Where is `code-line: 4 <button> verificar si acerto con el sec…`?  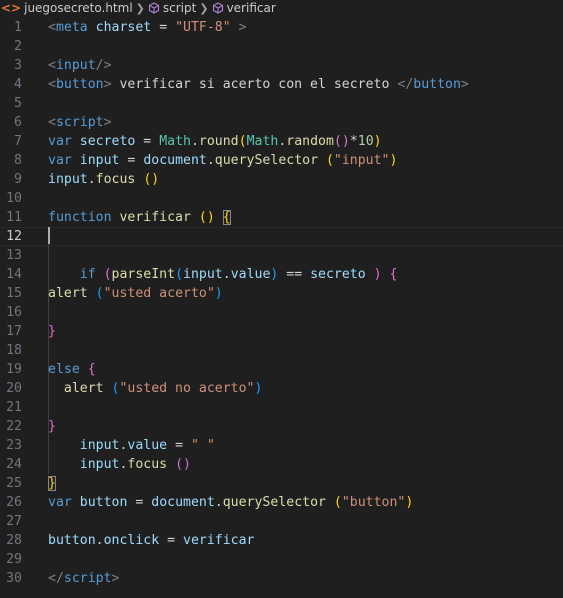 code-line: 4 <button> verificar si acerto con el sec… is located at coordinates (281, 84).